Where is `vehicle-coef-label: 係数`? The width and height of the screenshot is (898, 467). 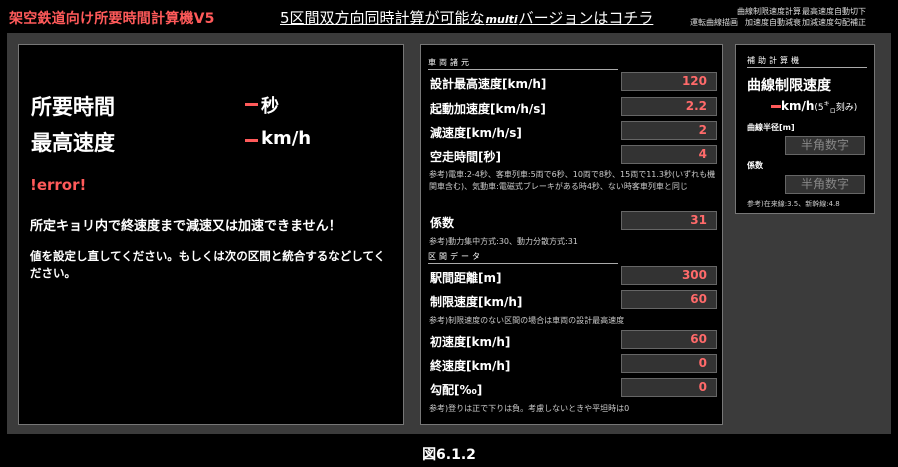 vehicle-coef-label: 係数 is located at coordinates (442, 223).